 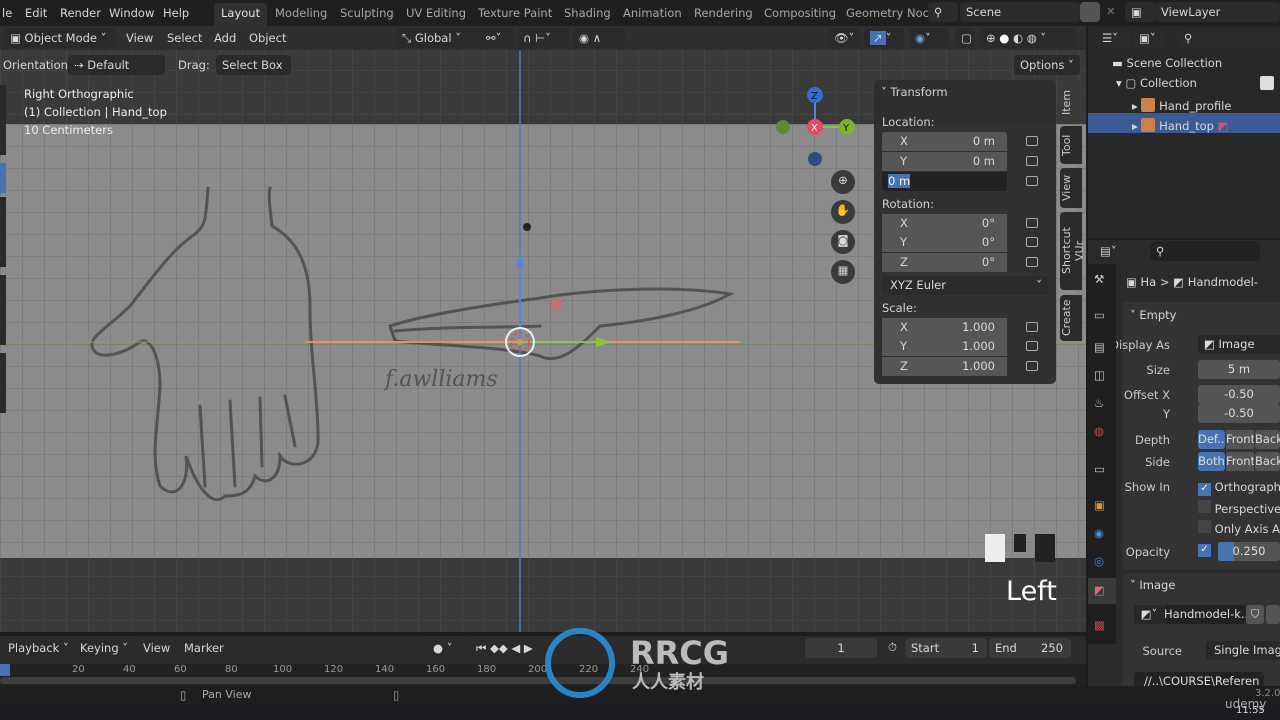 I want to click on preview-range-icon: ⏱, so click(x=892, y=647).